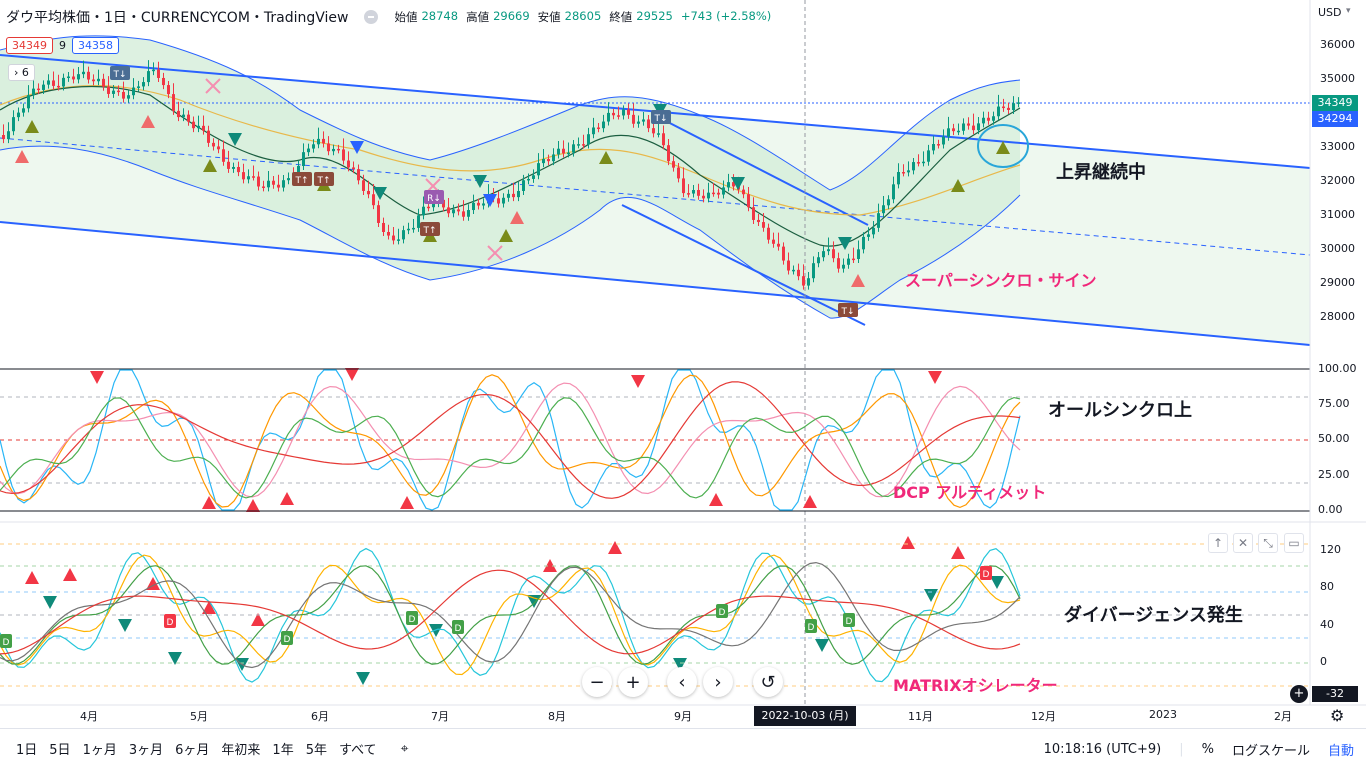  I want to click on currency-label: USD, so click(1330, 12).